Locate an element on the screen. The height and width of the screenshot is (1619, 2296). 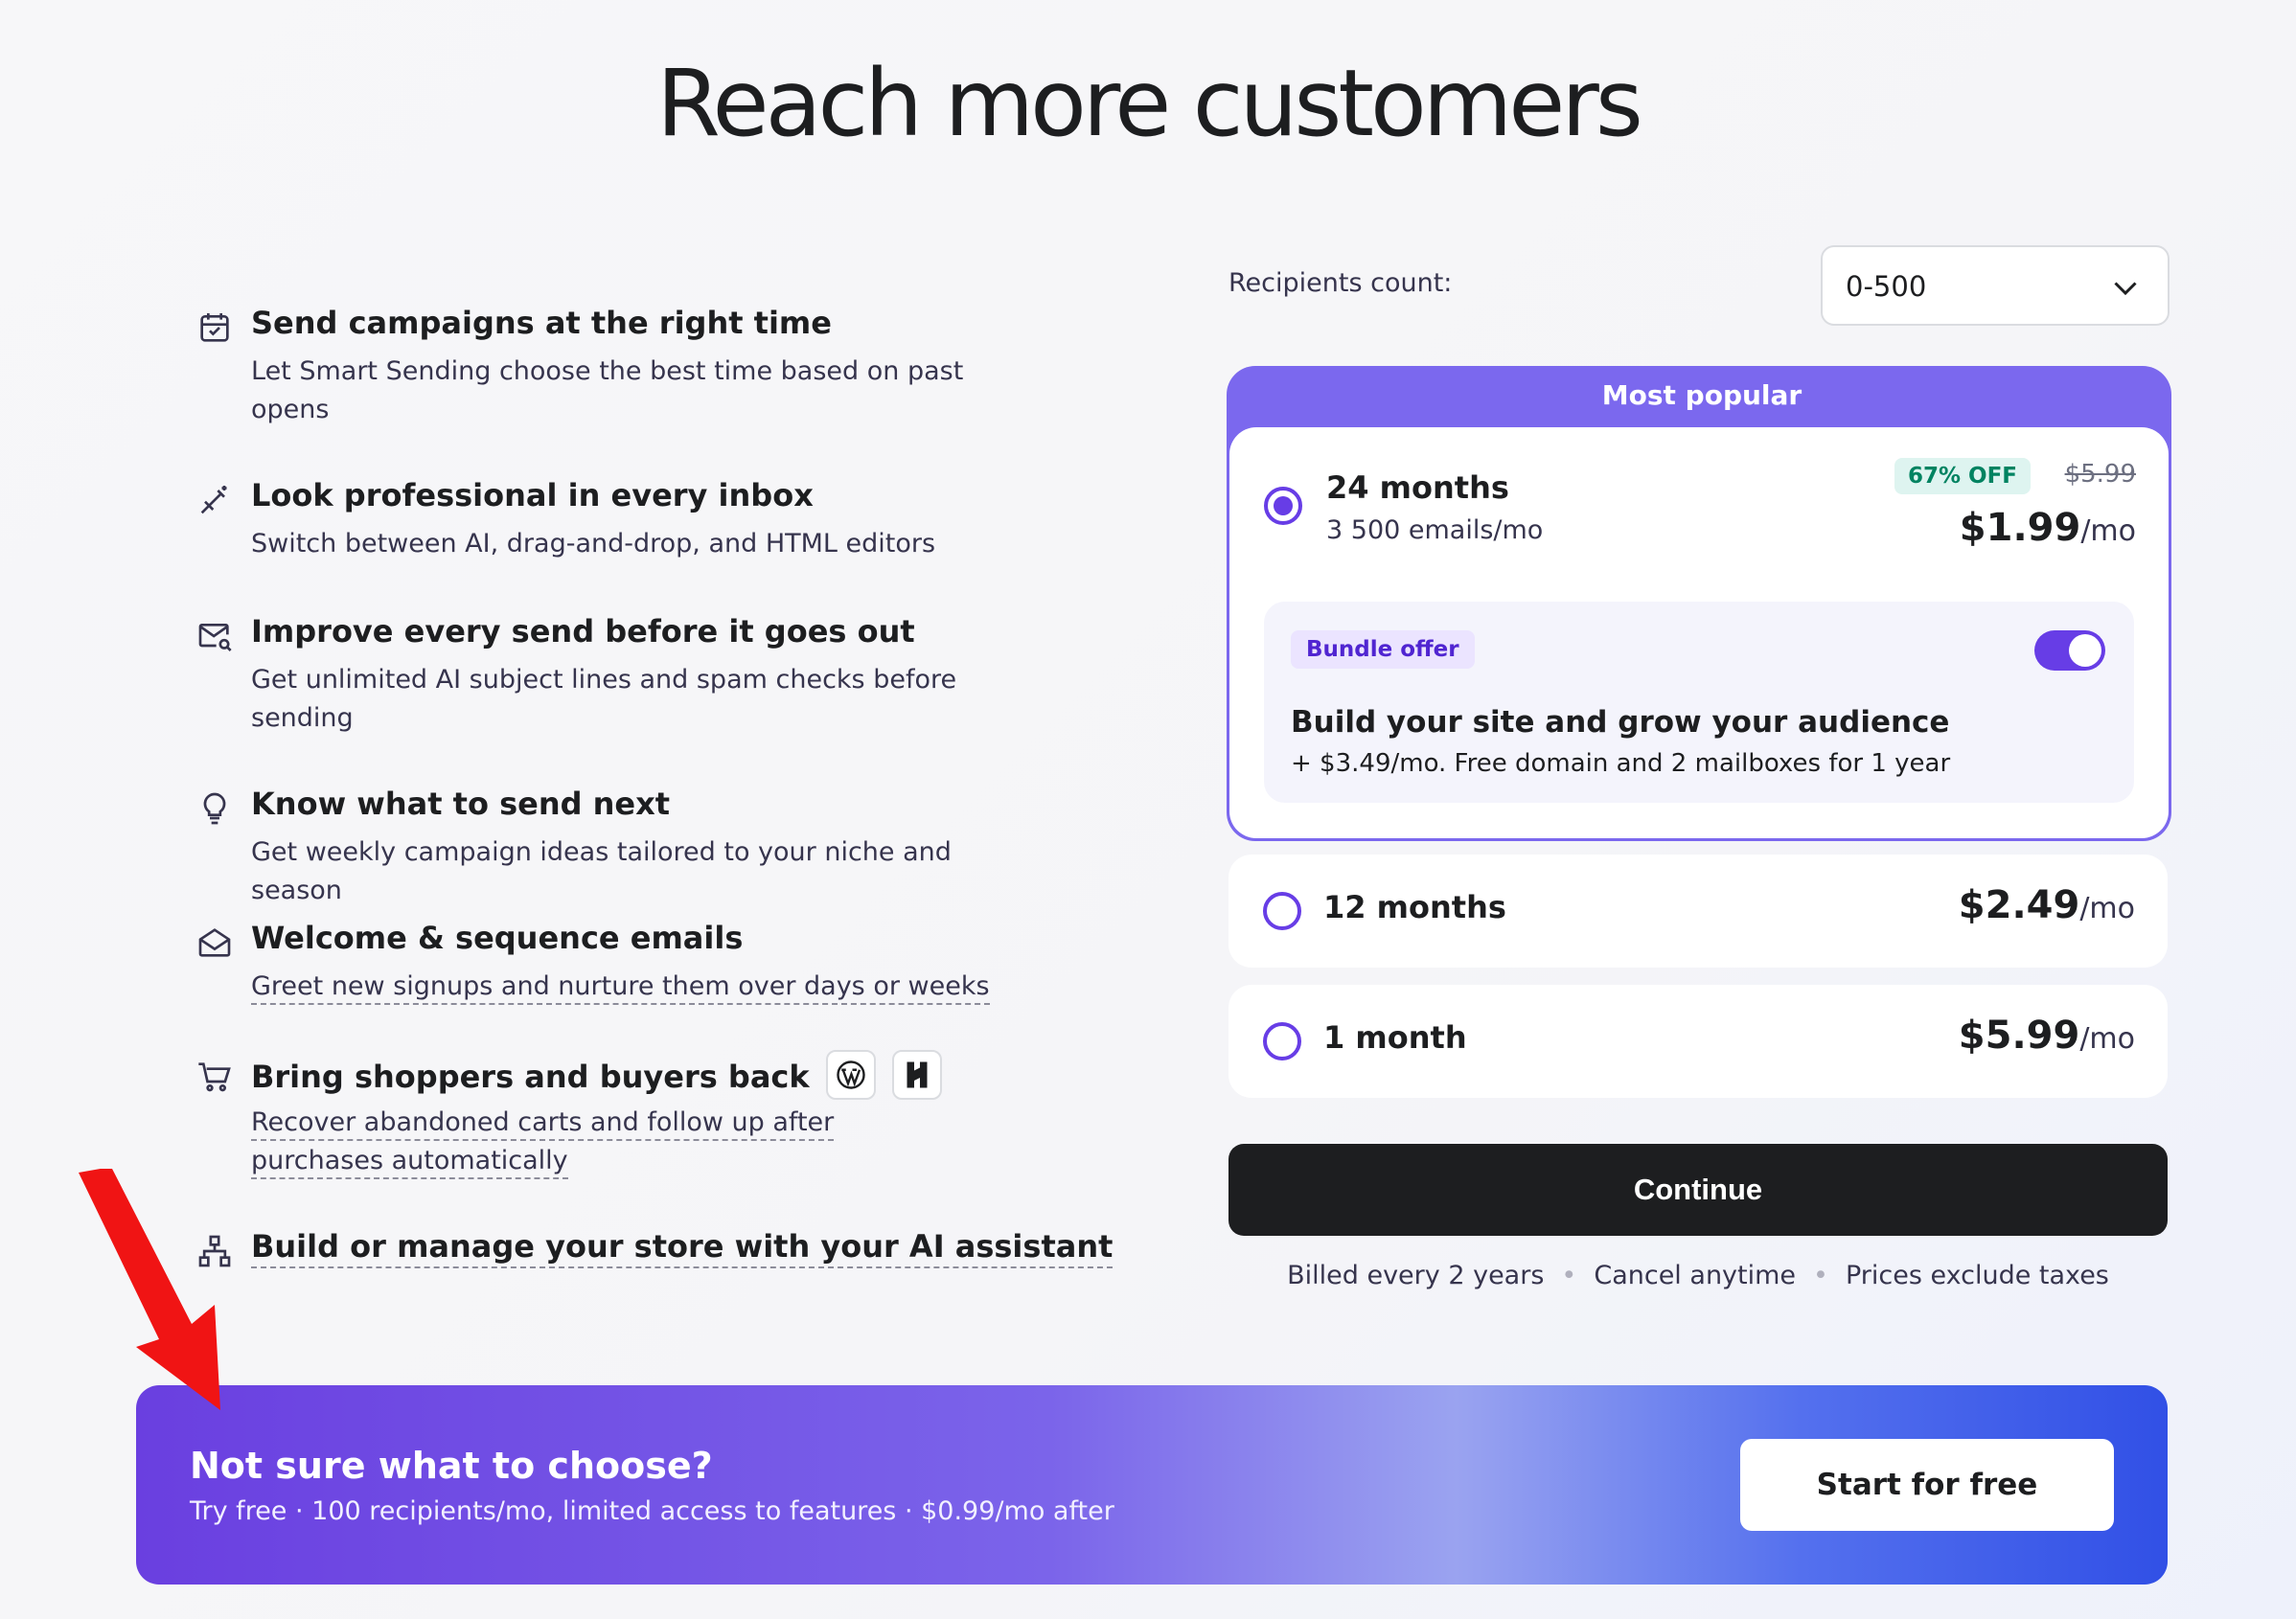
plan-name: 12 months is located at coordinates (1414, 907).